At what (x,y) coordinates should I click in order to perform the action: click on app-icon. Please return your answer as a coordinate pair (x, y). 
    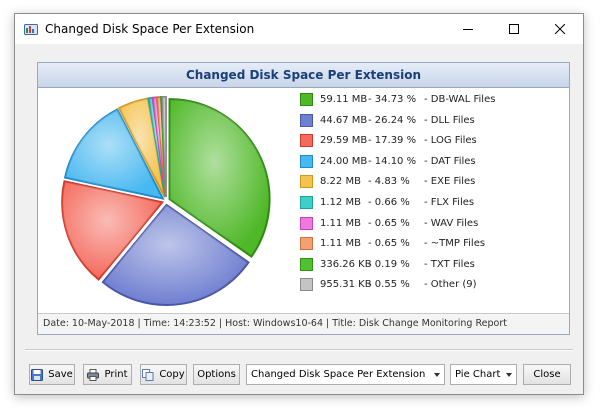
    Looking at the image, I should click on (31, 29).